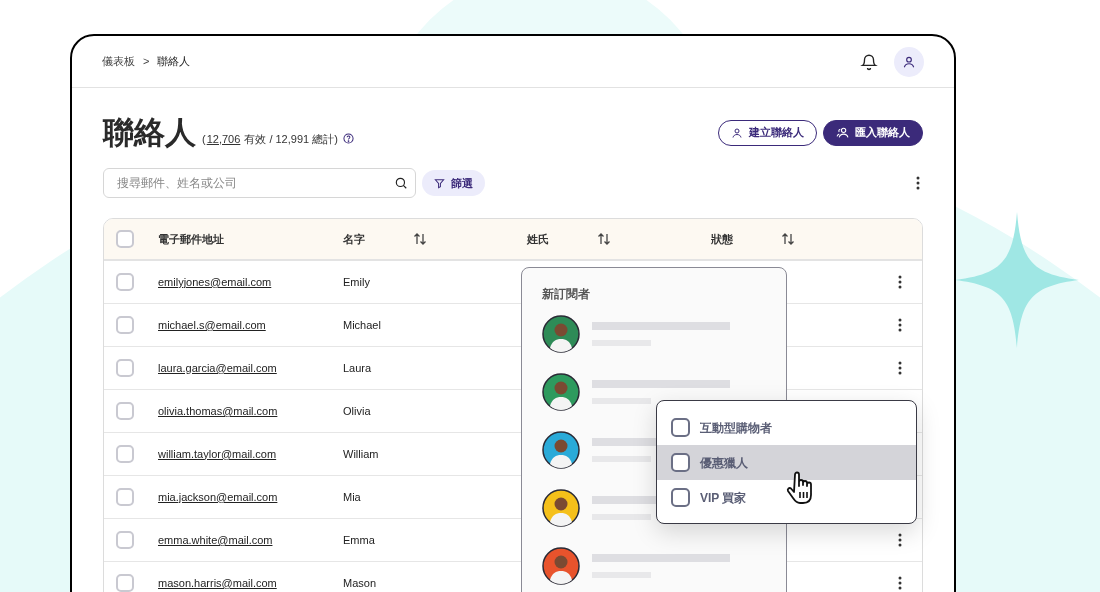 The width and height of the screenshot is (1100, 592). I want to click on page-title: 聯絡人, so click(149, 132).